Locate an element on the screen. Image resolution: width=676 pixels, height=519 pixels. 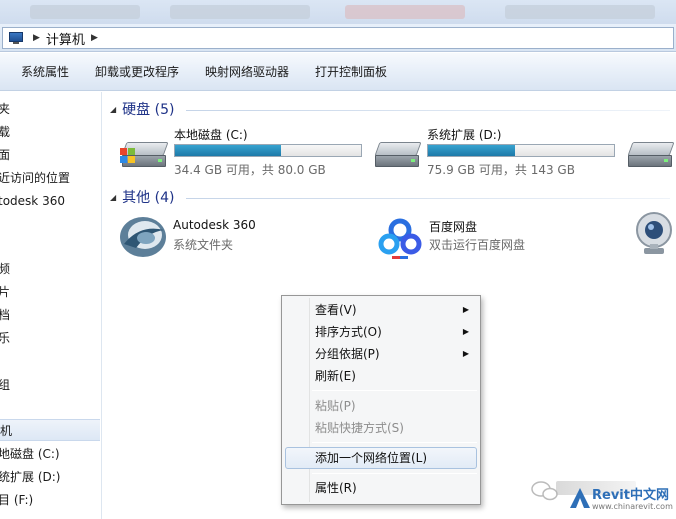
menu-item-view: 查看(V) ▶ is located at coordinates (381, 310).